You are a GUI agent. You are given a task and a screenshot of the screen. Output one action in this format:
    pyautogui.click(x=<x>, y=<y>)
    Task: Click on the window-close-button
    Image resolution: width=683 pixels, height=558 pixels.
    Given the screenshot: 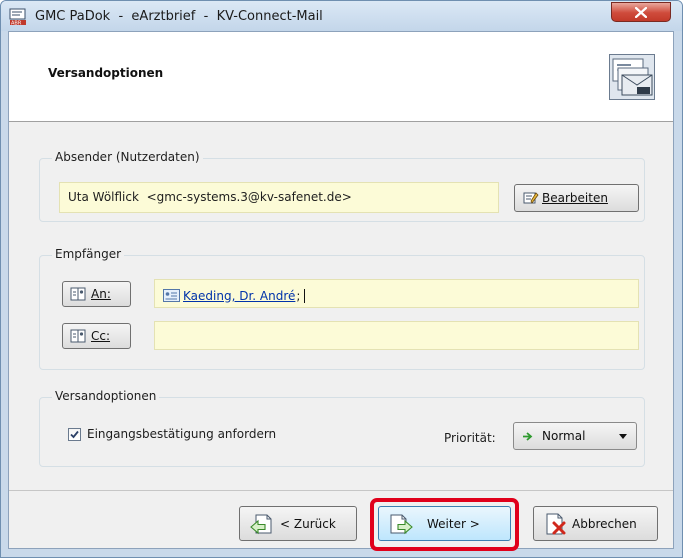 What is the action you would take?
    pyautogui.click(x=641, y=12)
    